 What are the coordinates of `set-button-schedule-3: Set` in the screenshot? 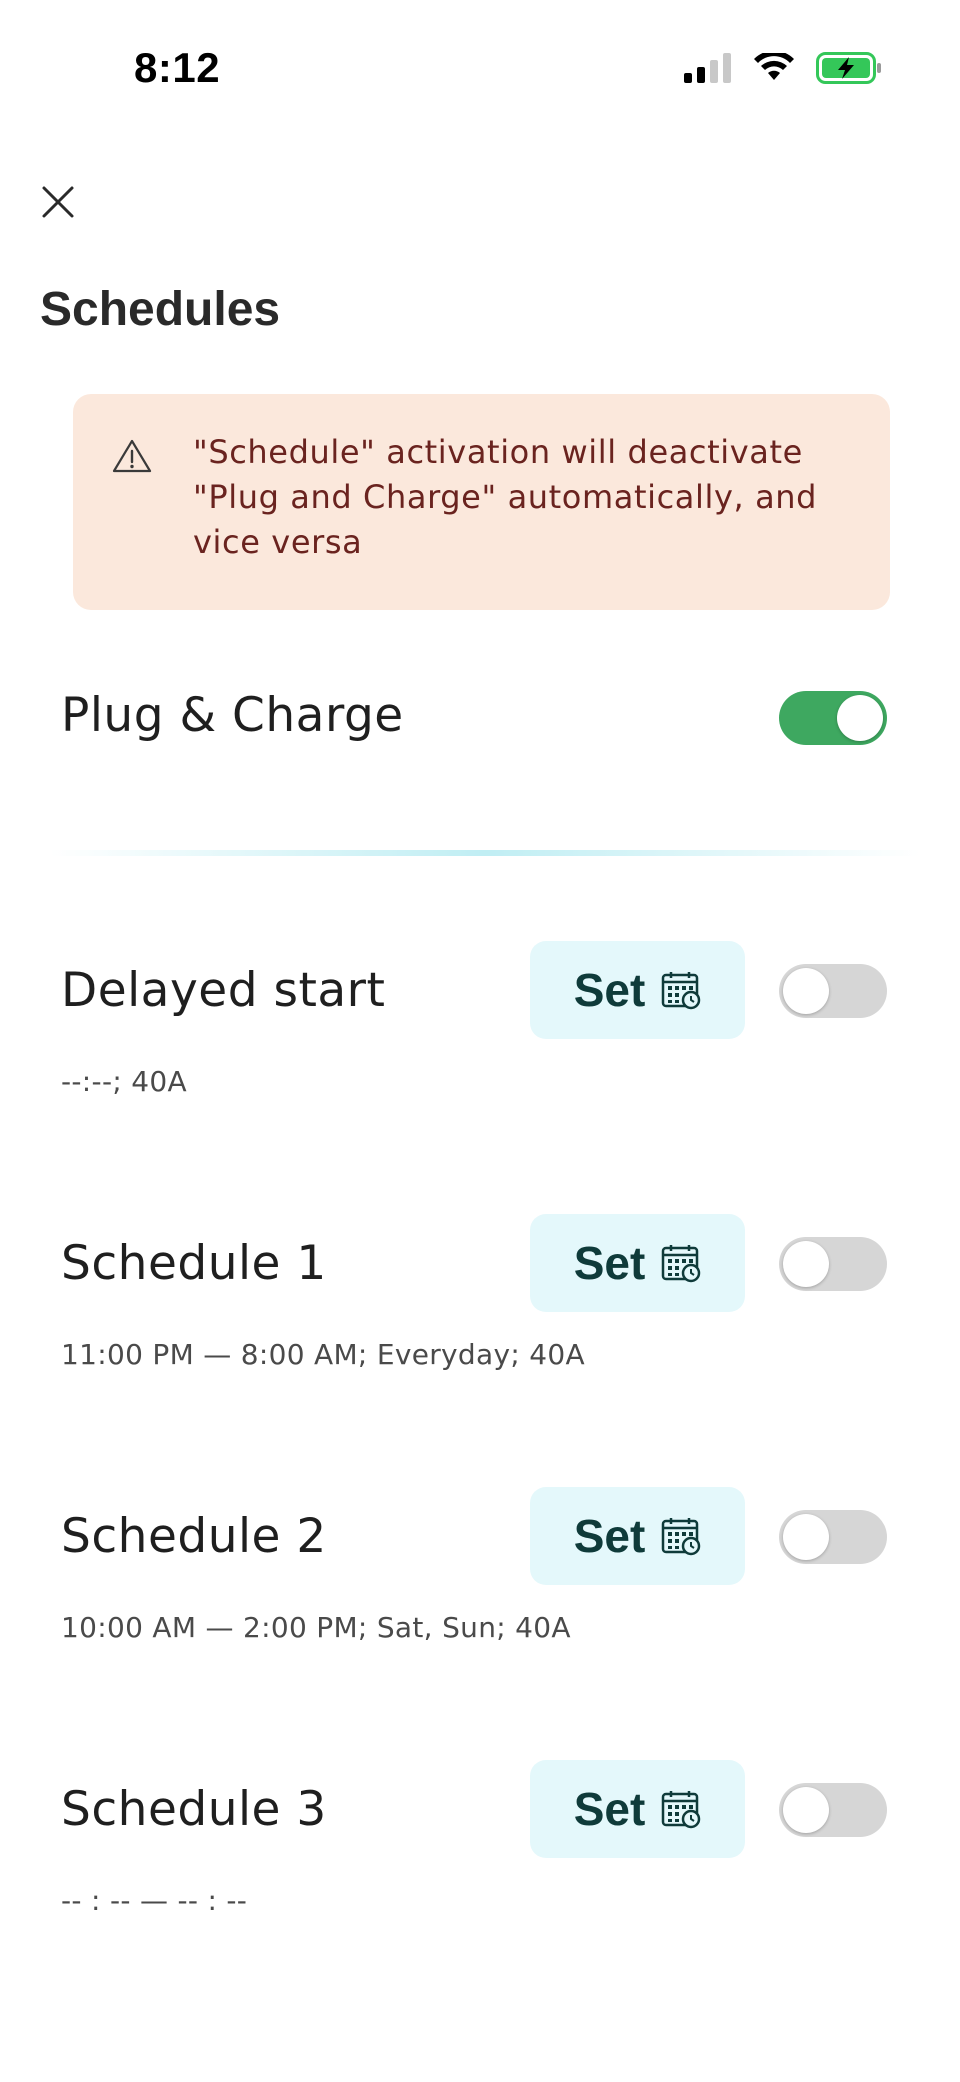 It's located at (637, 1809).